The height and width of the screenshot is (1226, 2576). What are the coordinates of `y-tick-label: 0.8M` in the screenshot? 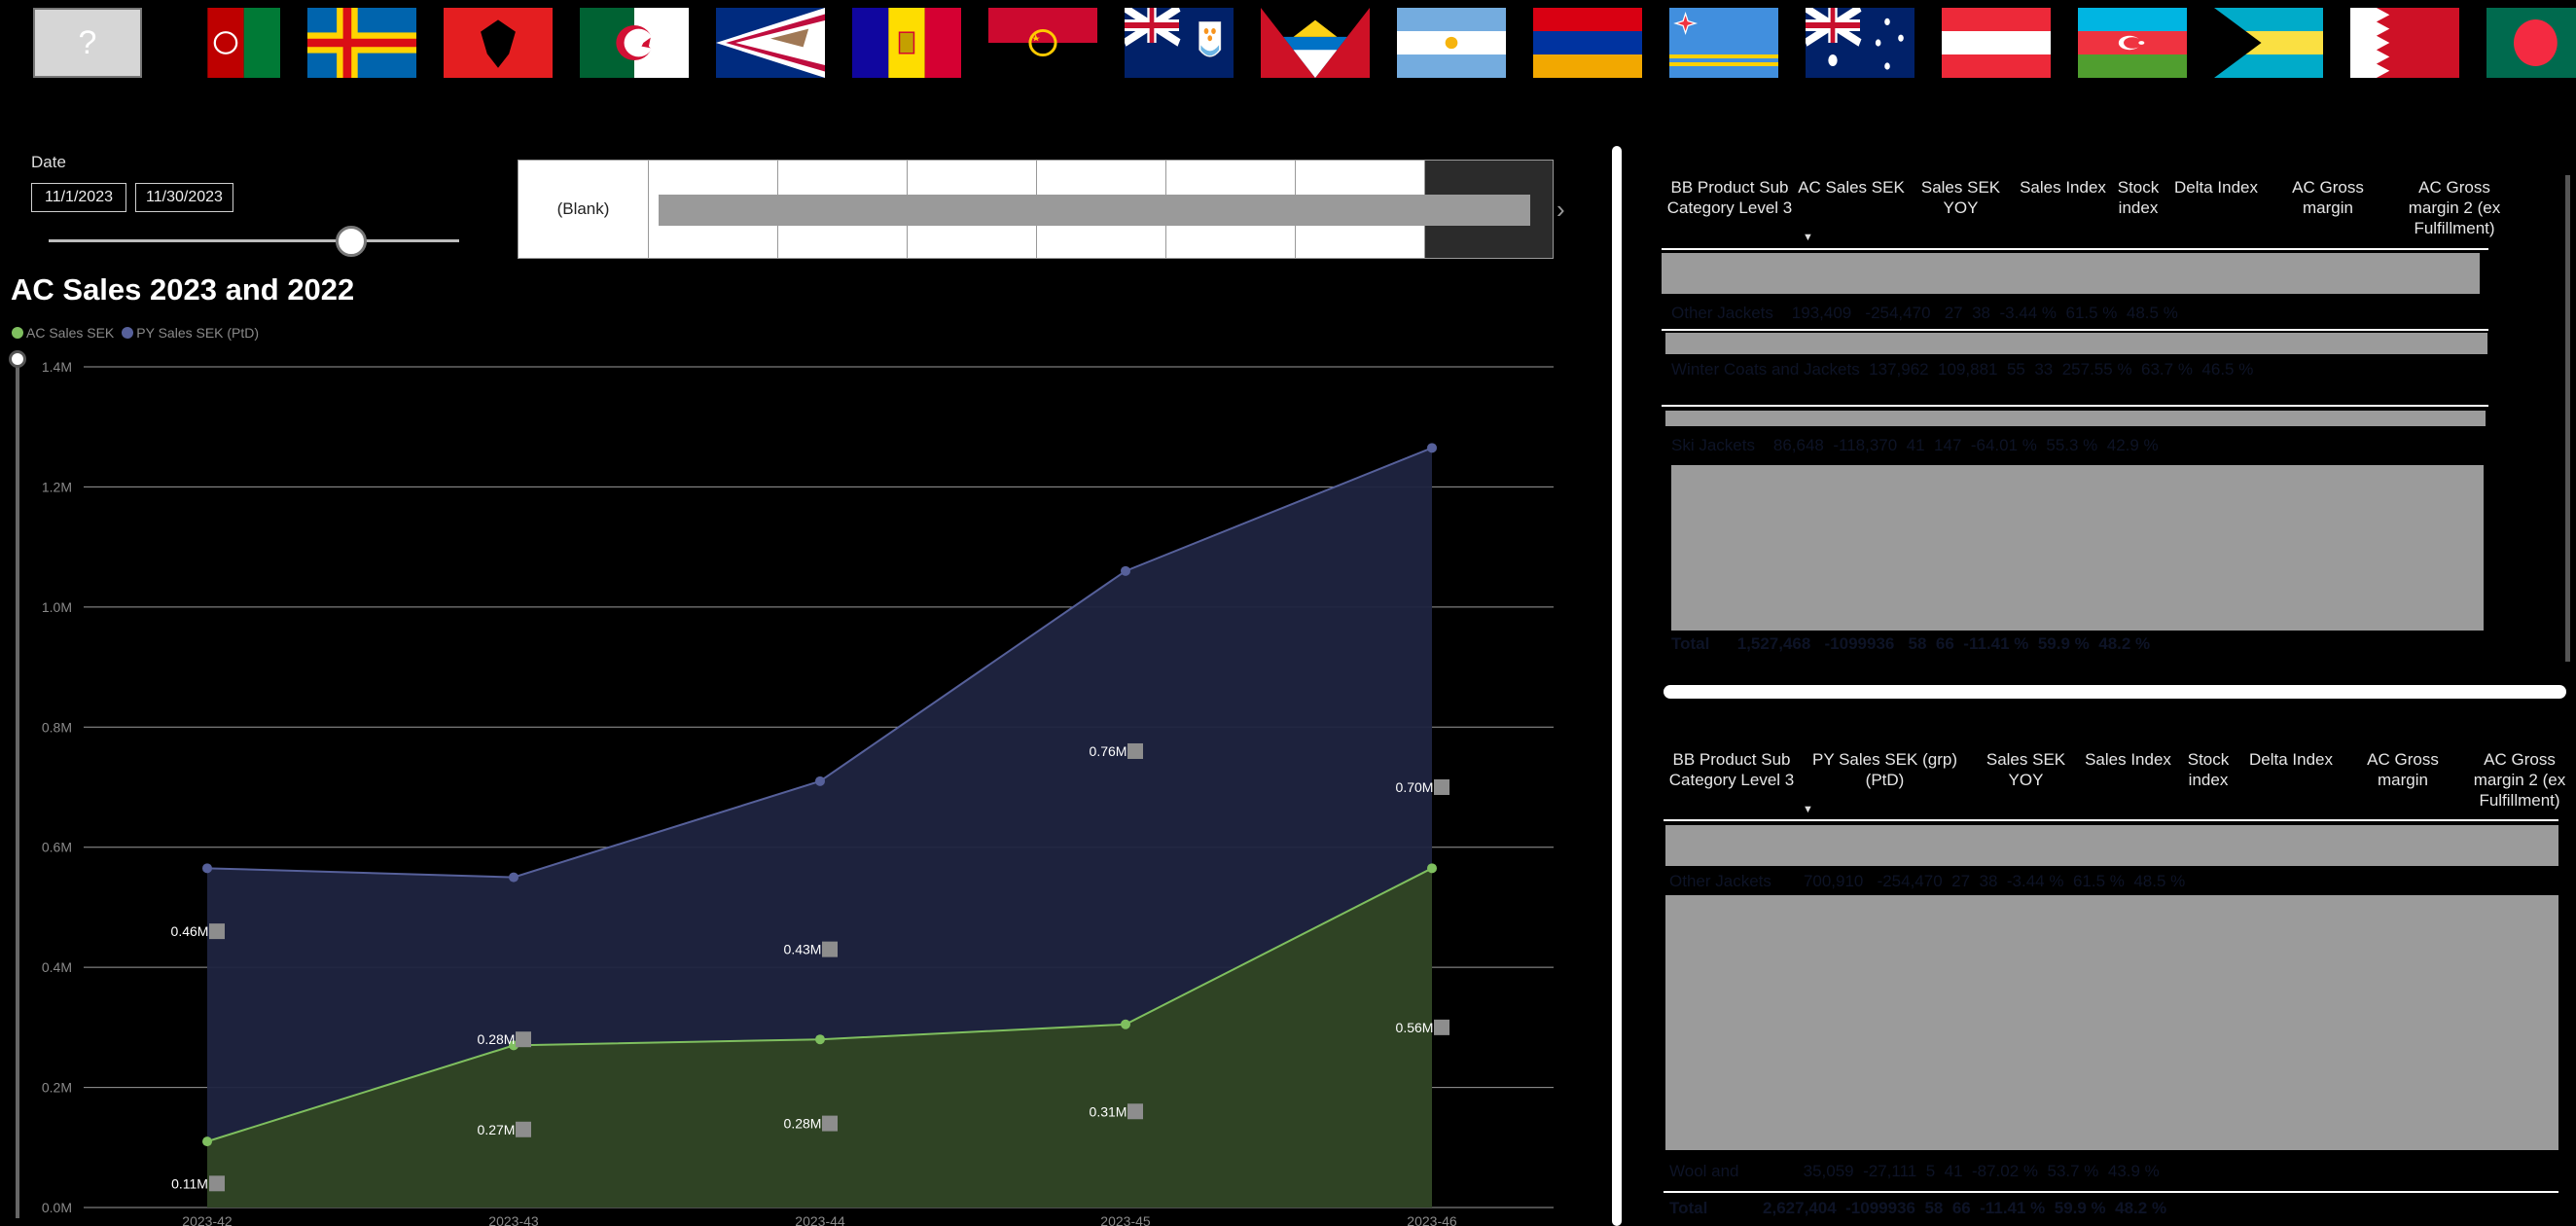 It's located at (57, 727).